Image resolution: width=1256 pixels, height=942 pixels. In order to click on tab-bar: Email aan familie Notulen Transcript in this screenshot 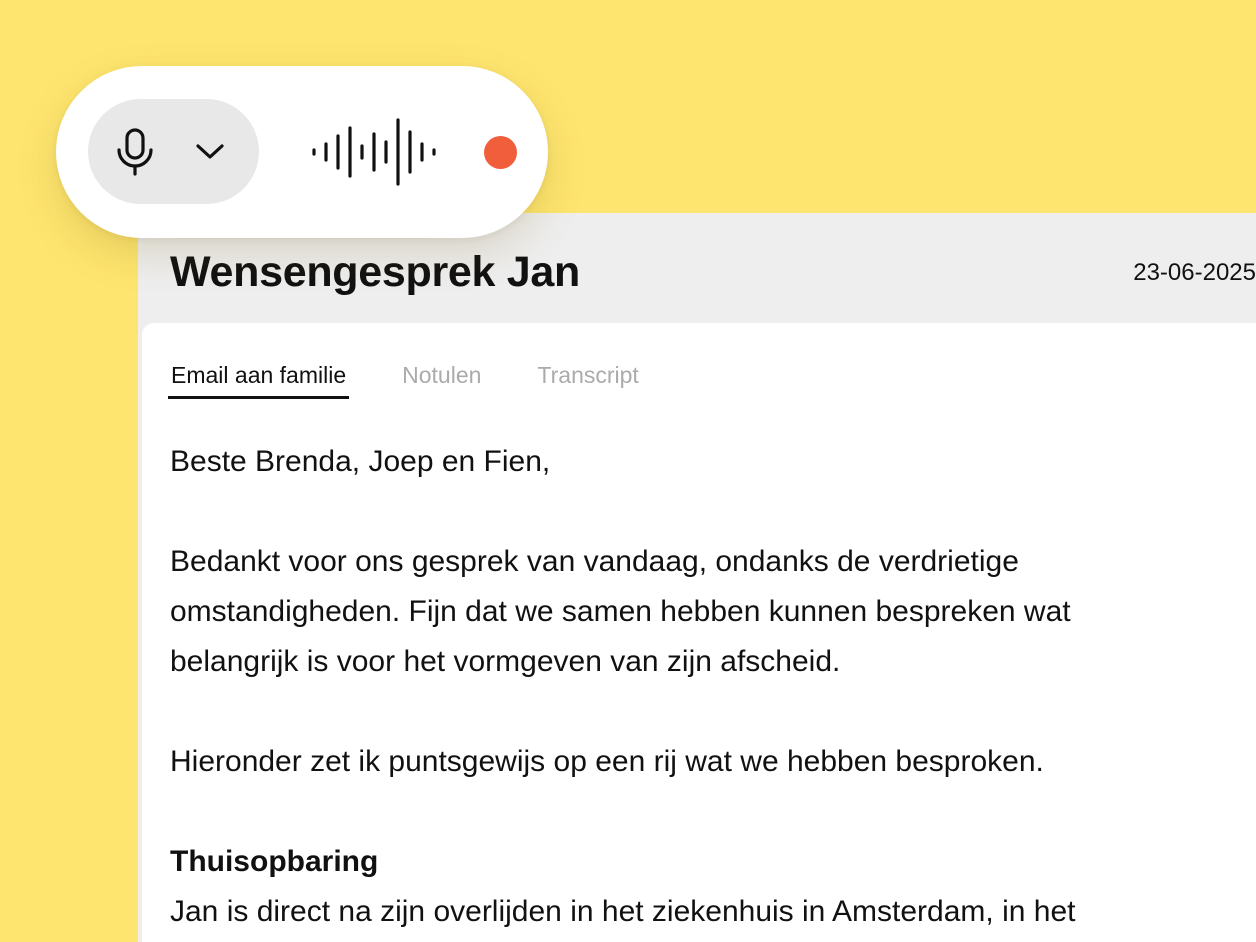, I will do `click(430, 380)`.